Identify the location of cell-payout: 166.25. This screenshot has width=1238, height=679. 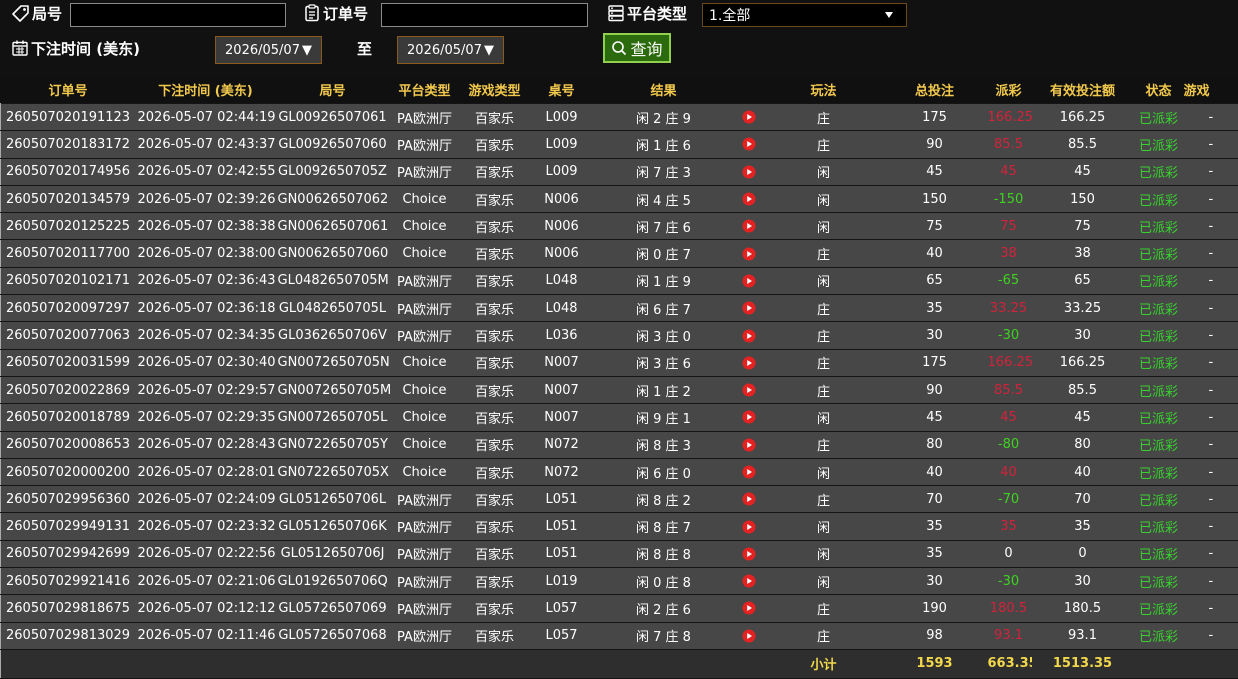
(1008, 117).